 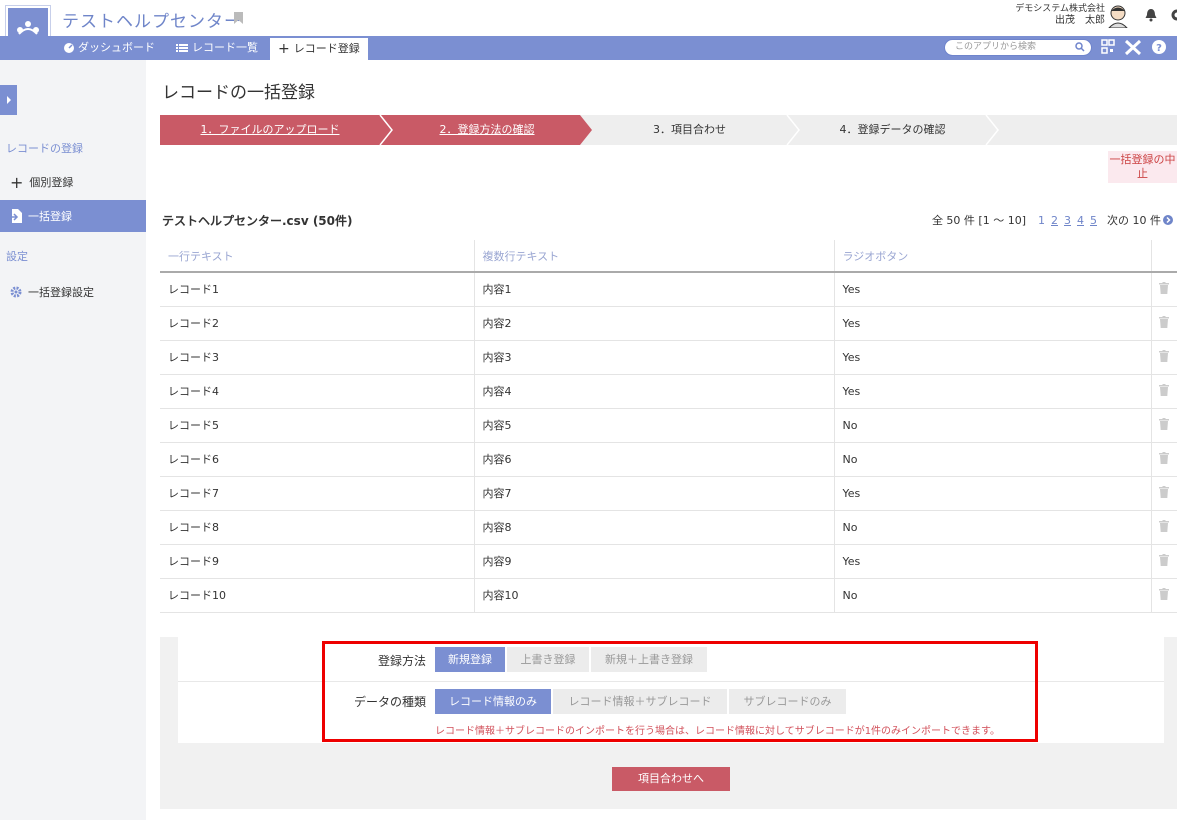 What do you see at coordinates (73, 440) in the screenshot?
I see `sidebar: レコードの登録 + 個別登録 一括登録 設定 一括登録設定` at bounding box center [73, 440].